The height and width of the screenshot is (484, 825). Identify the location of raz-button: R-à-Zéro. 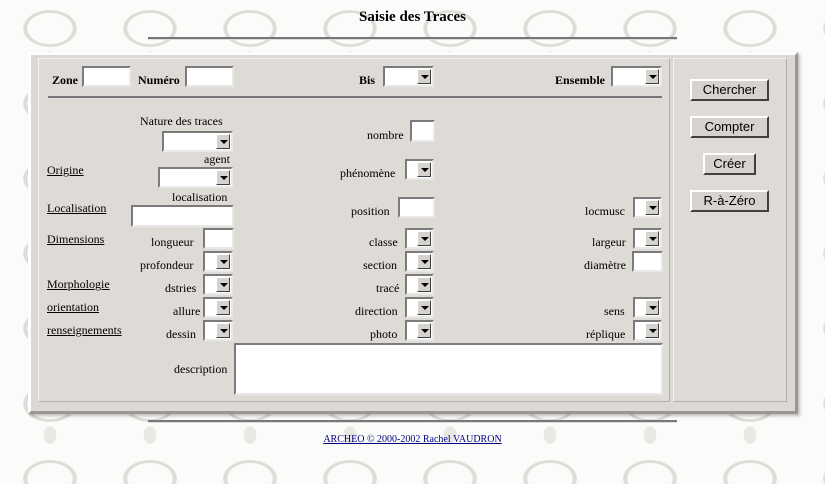
(729, 201).